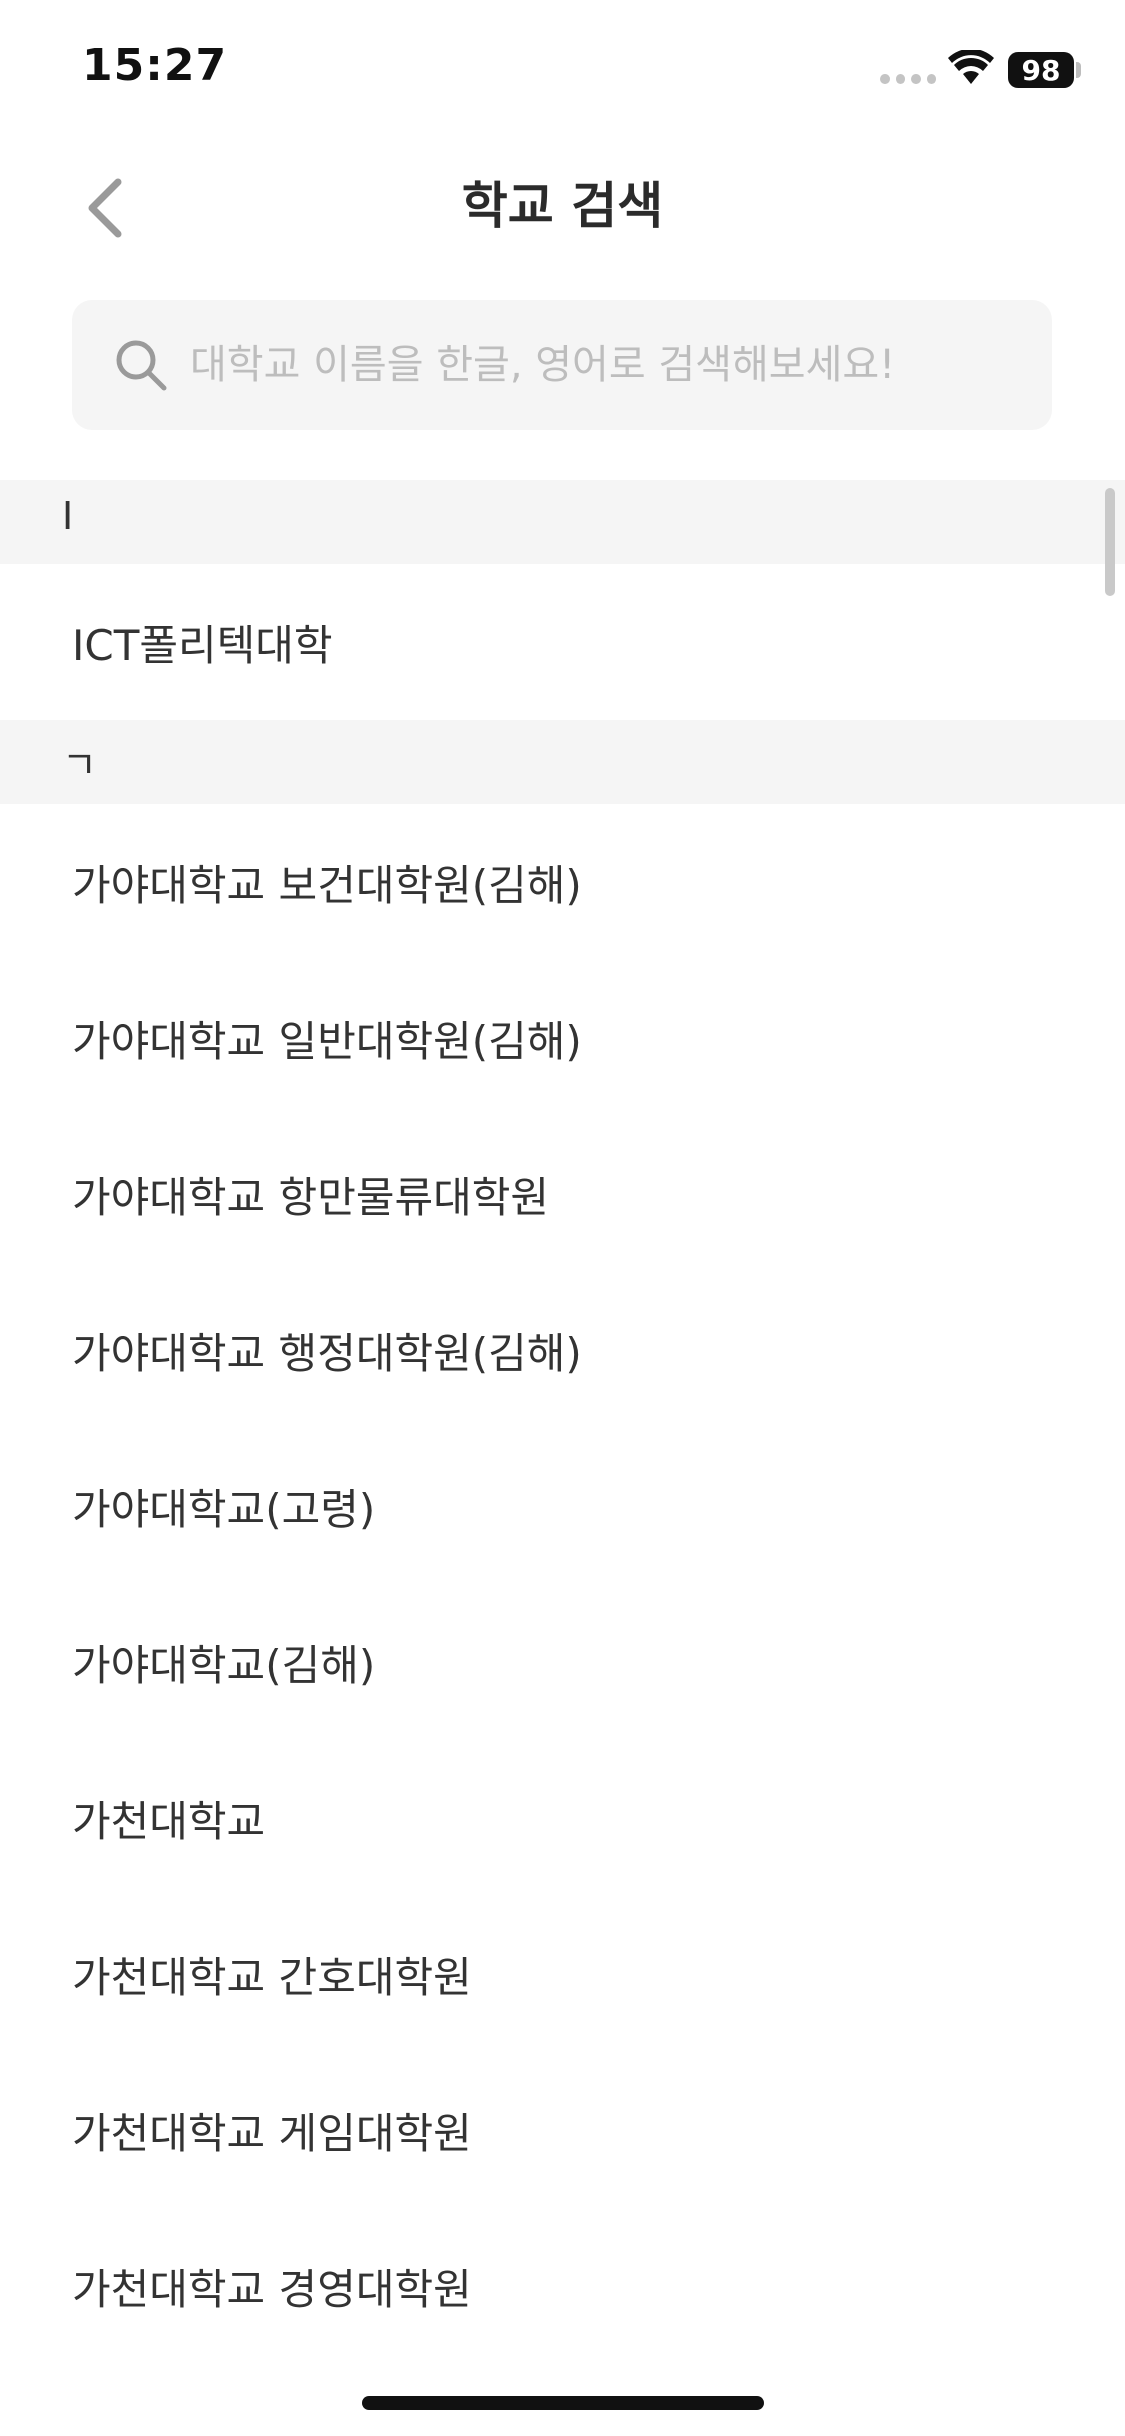  What do you see at coordinates (202, 645) in the screenshot?
I see `list-item-label: ICT폴리텍대학` at bounding box center [202, 645].